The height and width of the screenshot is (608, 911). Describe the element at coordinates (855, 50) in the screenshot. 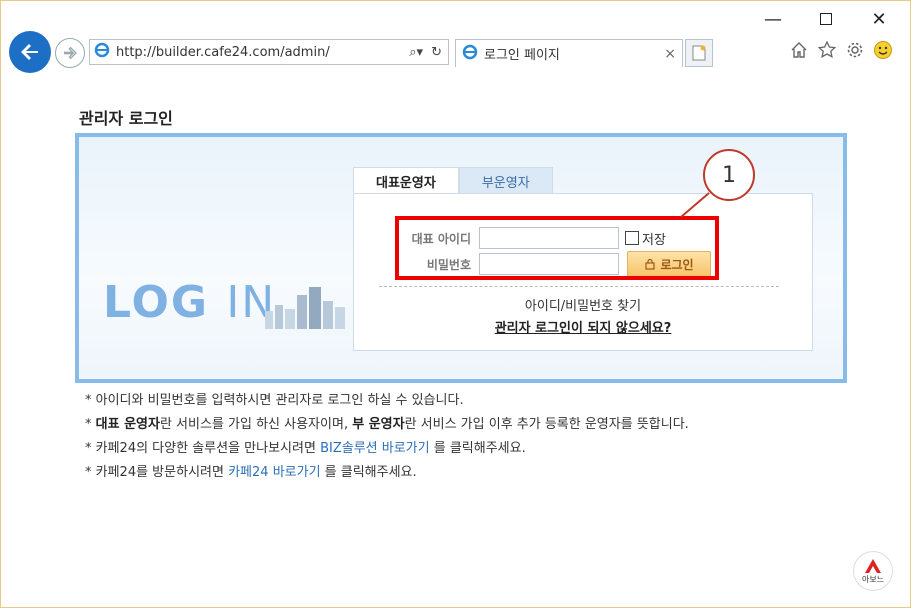

I see `gear-icon` at that location.